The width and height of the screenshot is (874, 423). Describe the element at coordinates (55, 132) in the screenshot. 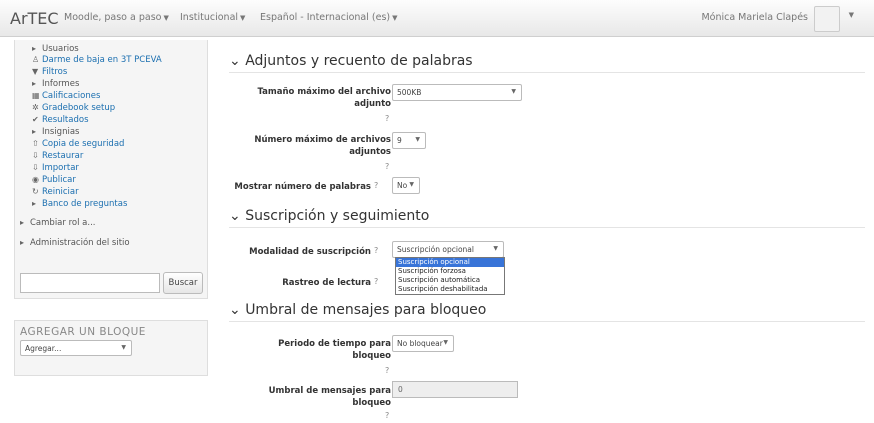

I see `sidebar-item-insignias: ▸ Insignias` at that location.